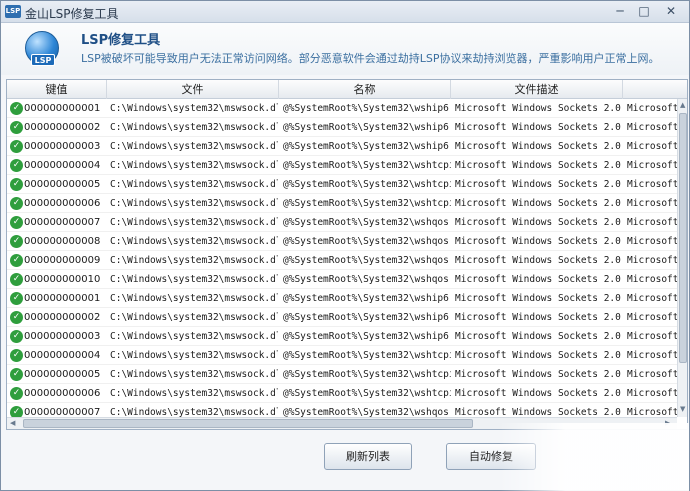  Describe the element at coordinates (671, 11) in the screenshot. I see `close-button: ✕` at that location.